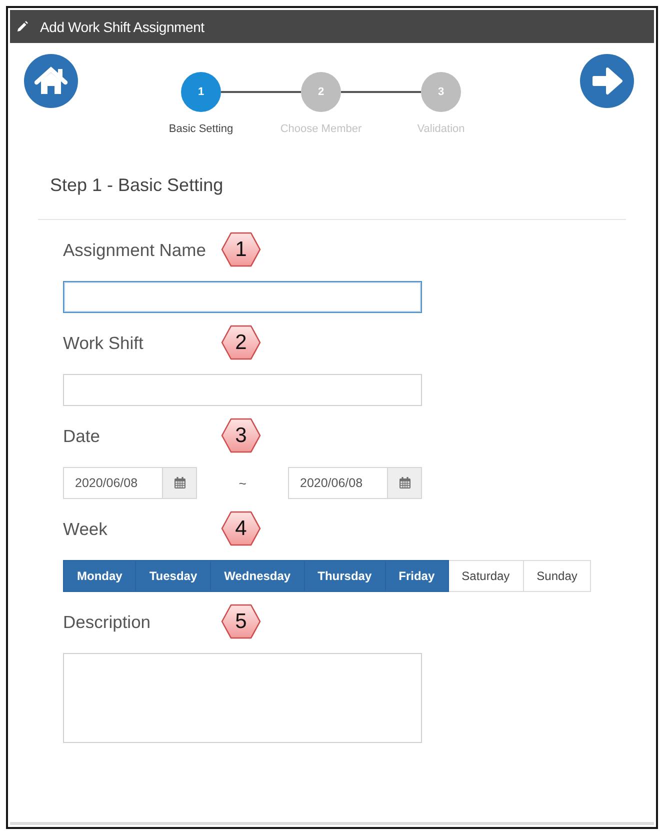 This screenshot has width=664, height=831. What do you see at coordinates (345, 576) in the screenshot?
I see `weekday-toggle: Thursday` at bounding box center [345, 576].